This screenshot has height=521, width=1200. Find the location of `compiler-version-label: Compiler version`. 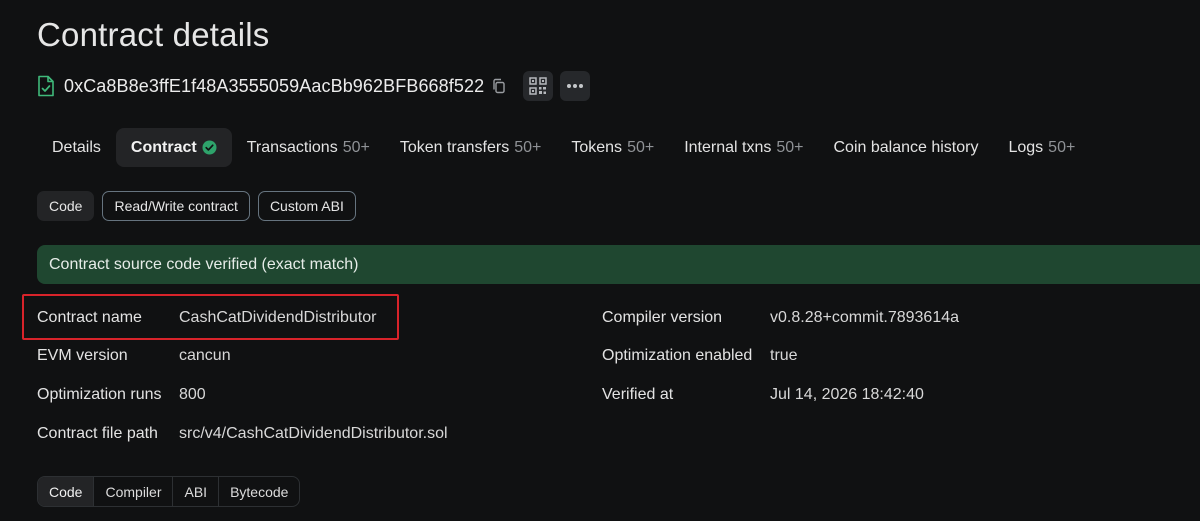

compiler-version-label: Compiler version is located at coordinates (662, 317).